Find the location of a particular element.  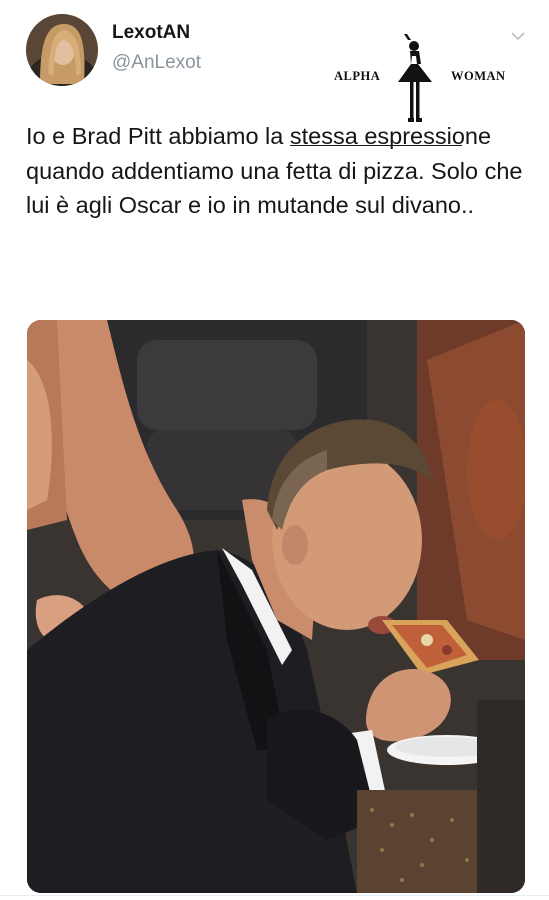

tweet-text-underlined-word: stessa is located at coordinates (323, 136).